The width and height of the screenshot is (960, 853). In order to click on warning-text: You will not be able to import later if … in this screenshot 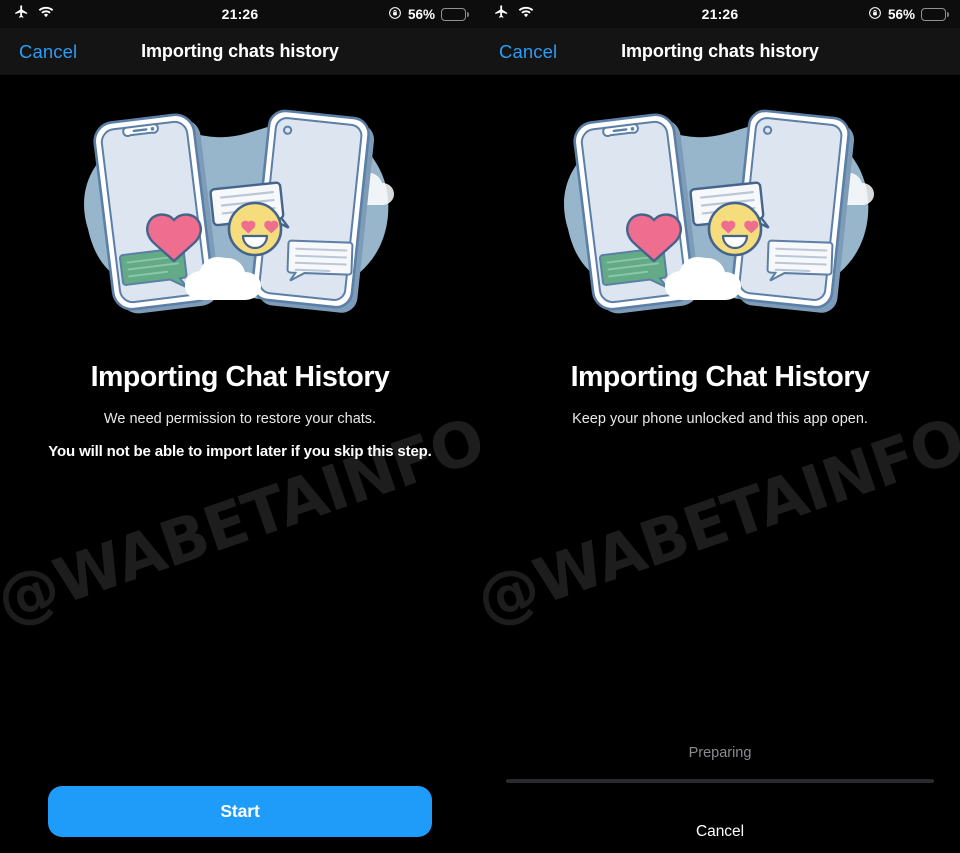, I will do `click(240, 451)`.